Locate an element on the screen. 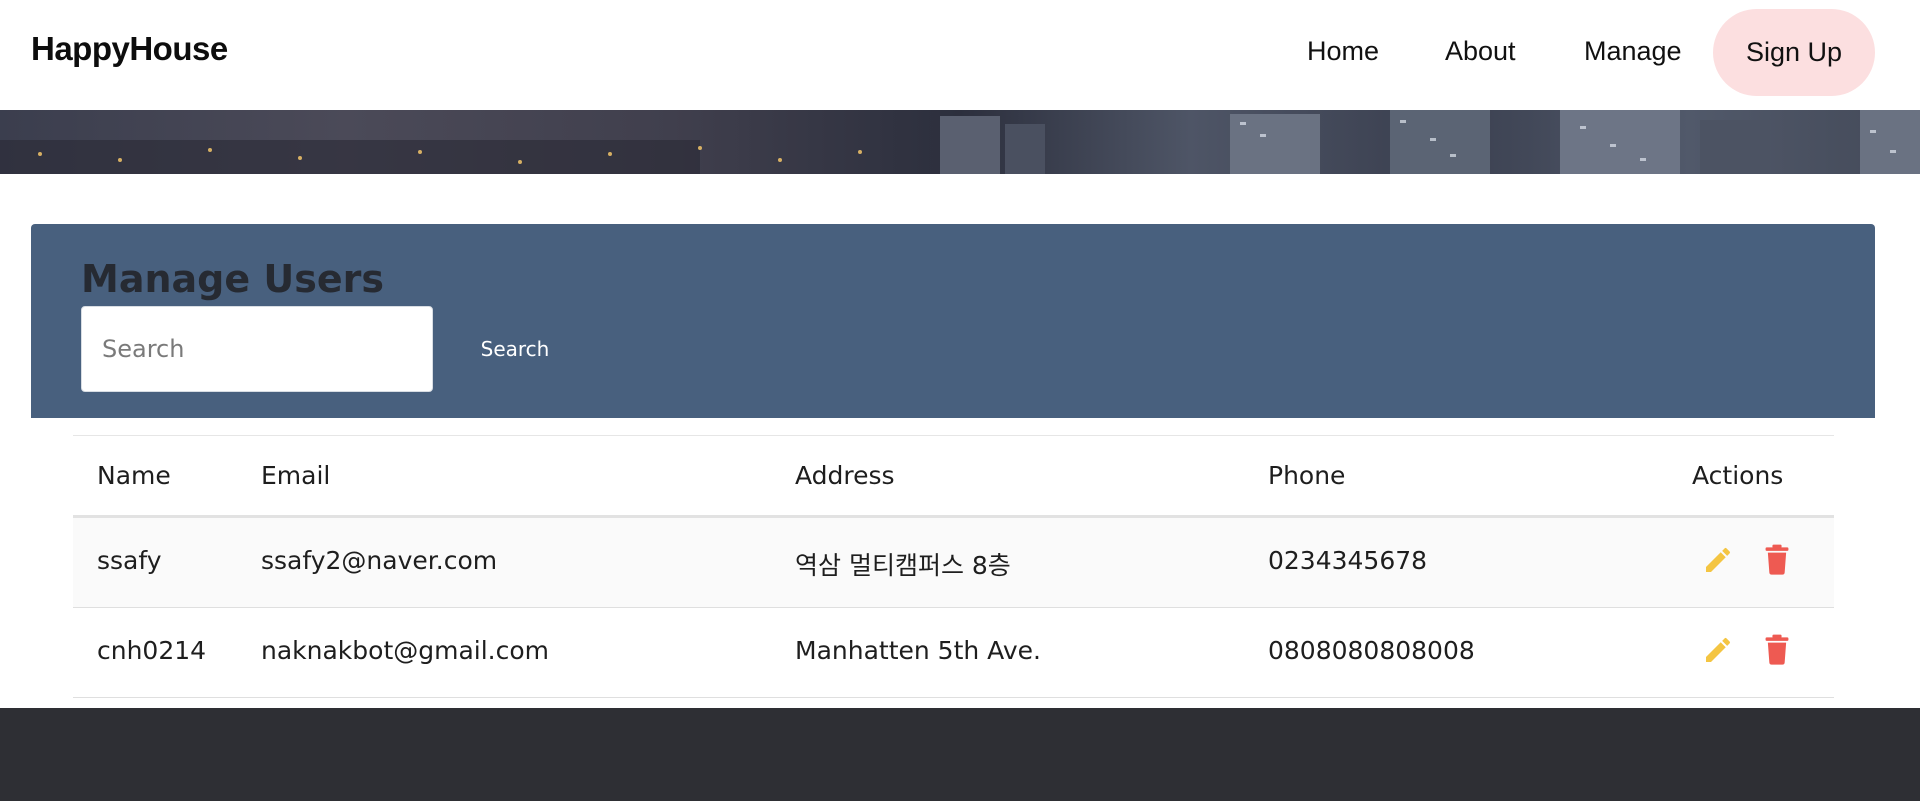 This screenshot has width=1920, height=801. city-skyline-graphic is located at coordinates (960, 142).